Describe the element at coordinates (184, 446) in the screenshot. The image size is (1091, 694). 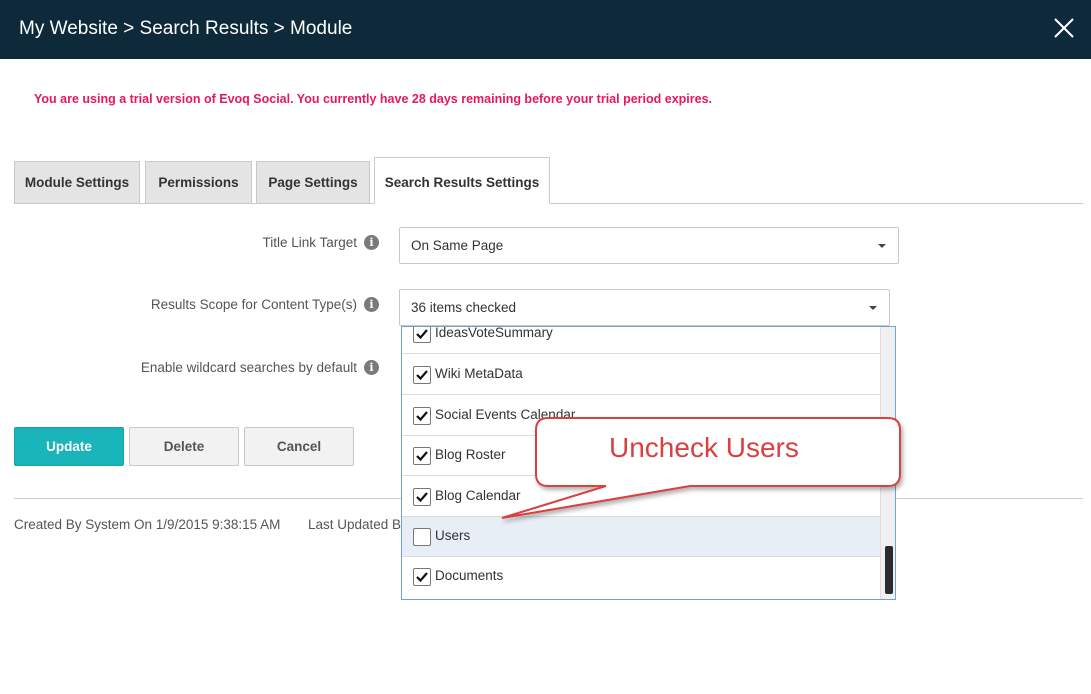
I see `delete-button: Delete` at that location.